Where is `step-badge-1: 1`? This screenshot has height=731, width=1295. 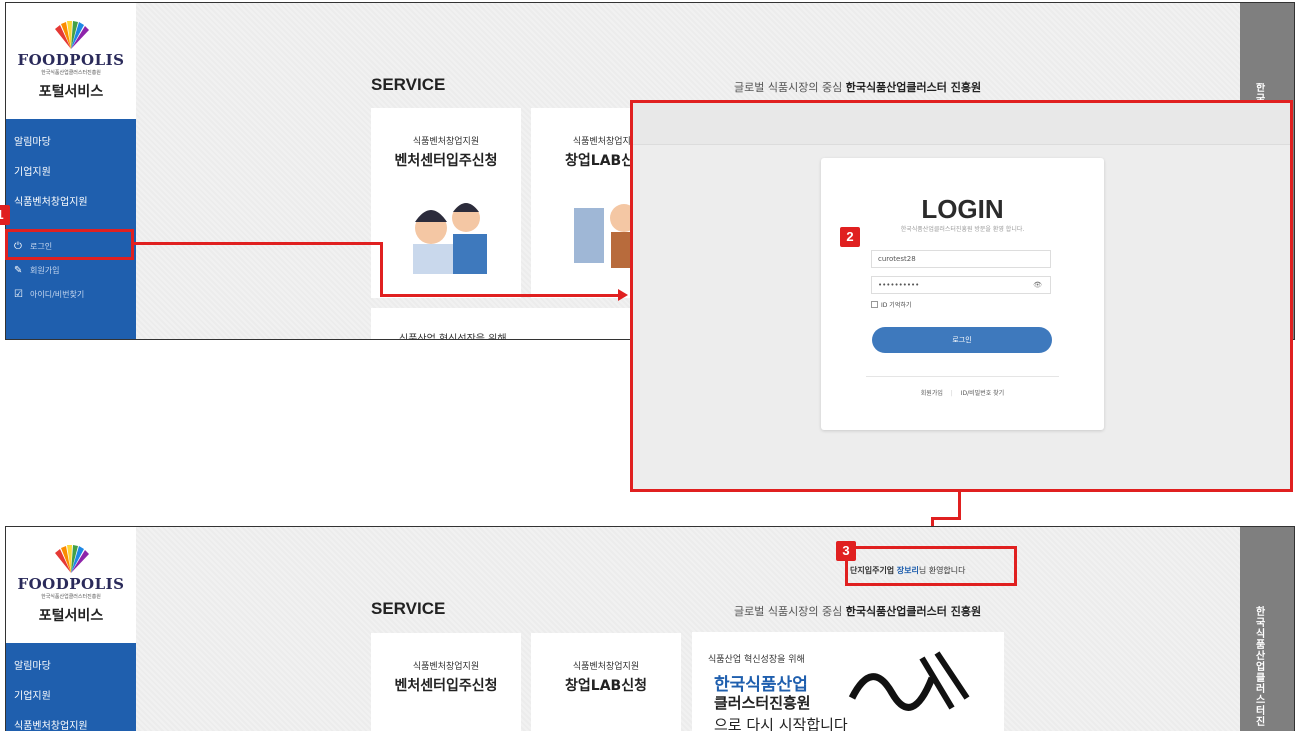
step-badge-1: 1 is located at coordinates (5, 215).